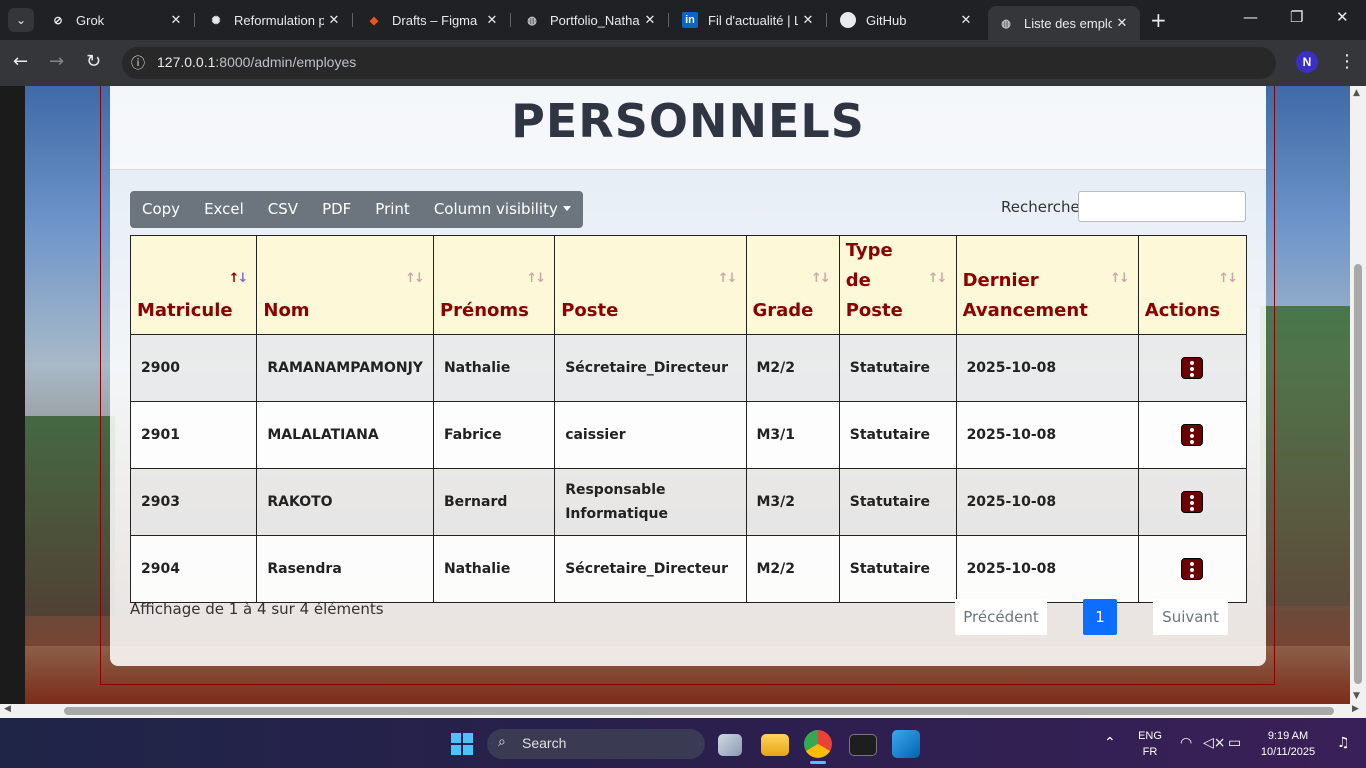 Image resolution: width=1366 pixels, height=768 pixels. What do you see at coordinates (792, 569) in the screenshot?
I see `cell-grade: M2/2` at bounding box center [792, 569].